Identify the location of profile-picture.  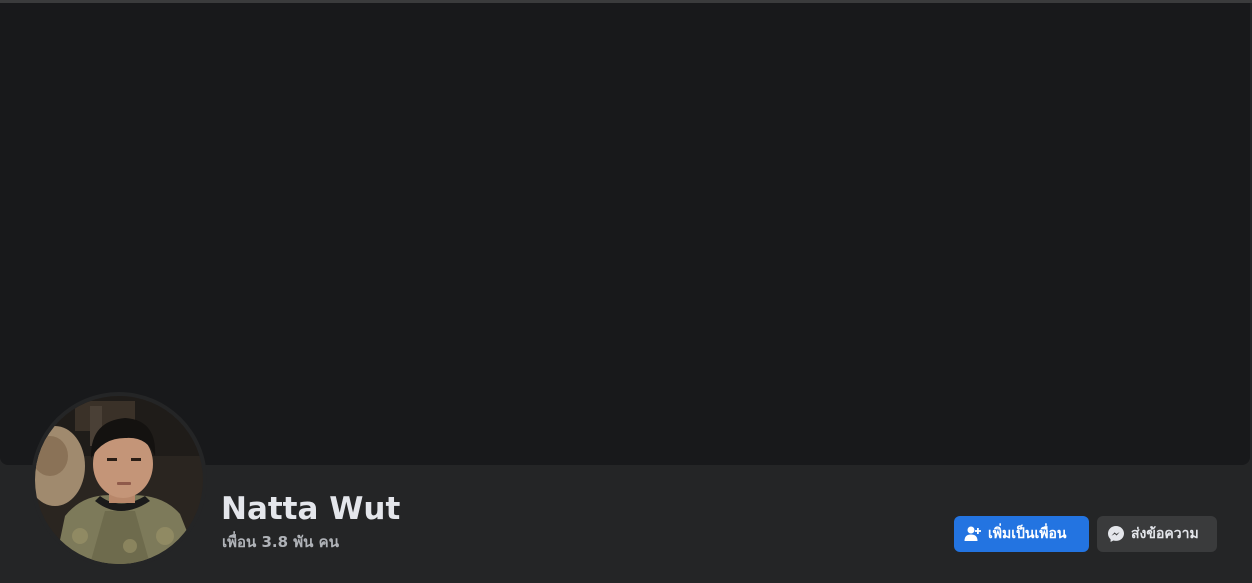
(119, 480).